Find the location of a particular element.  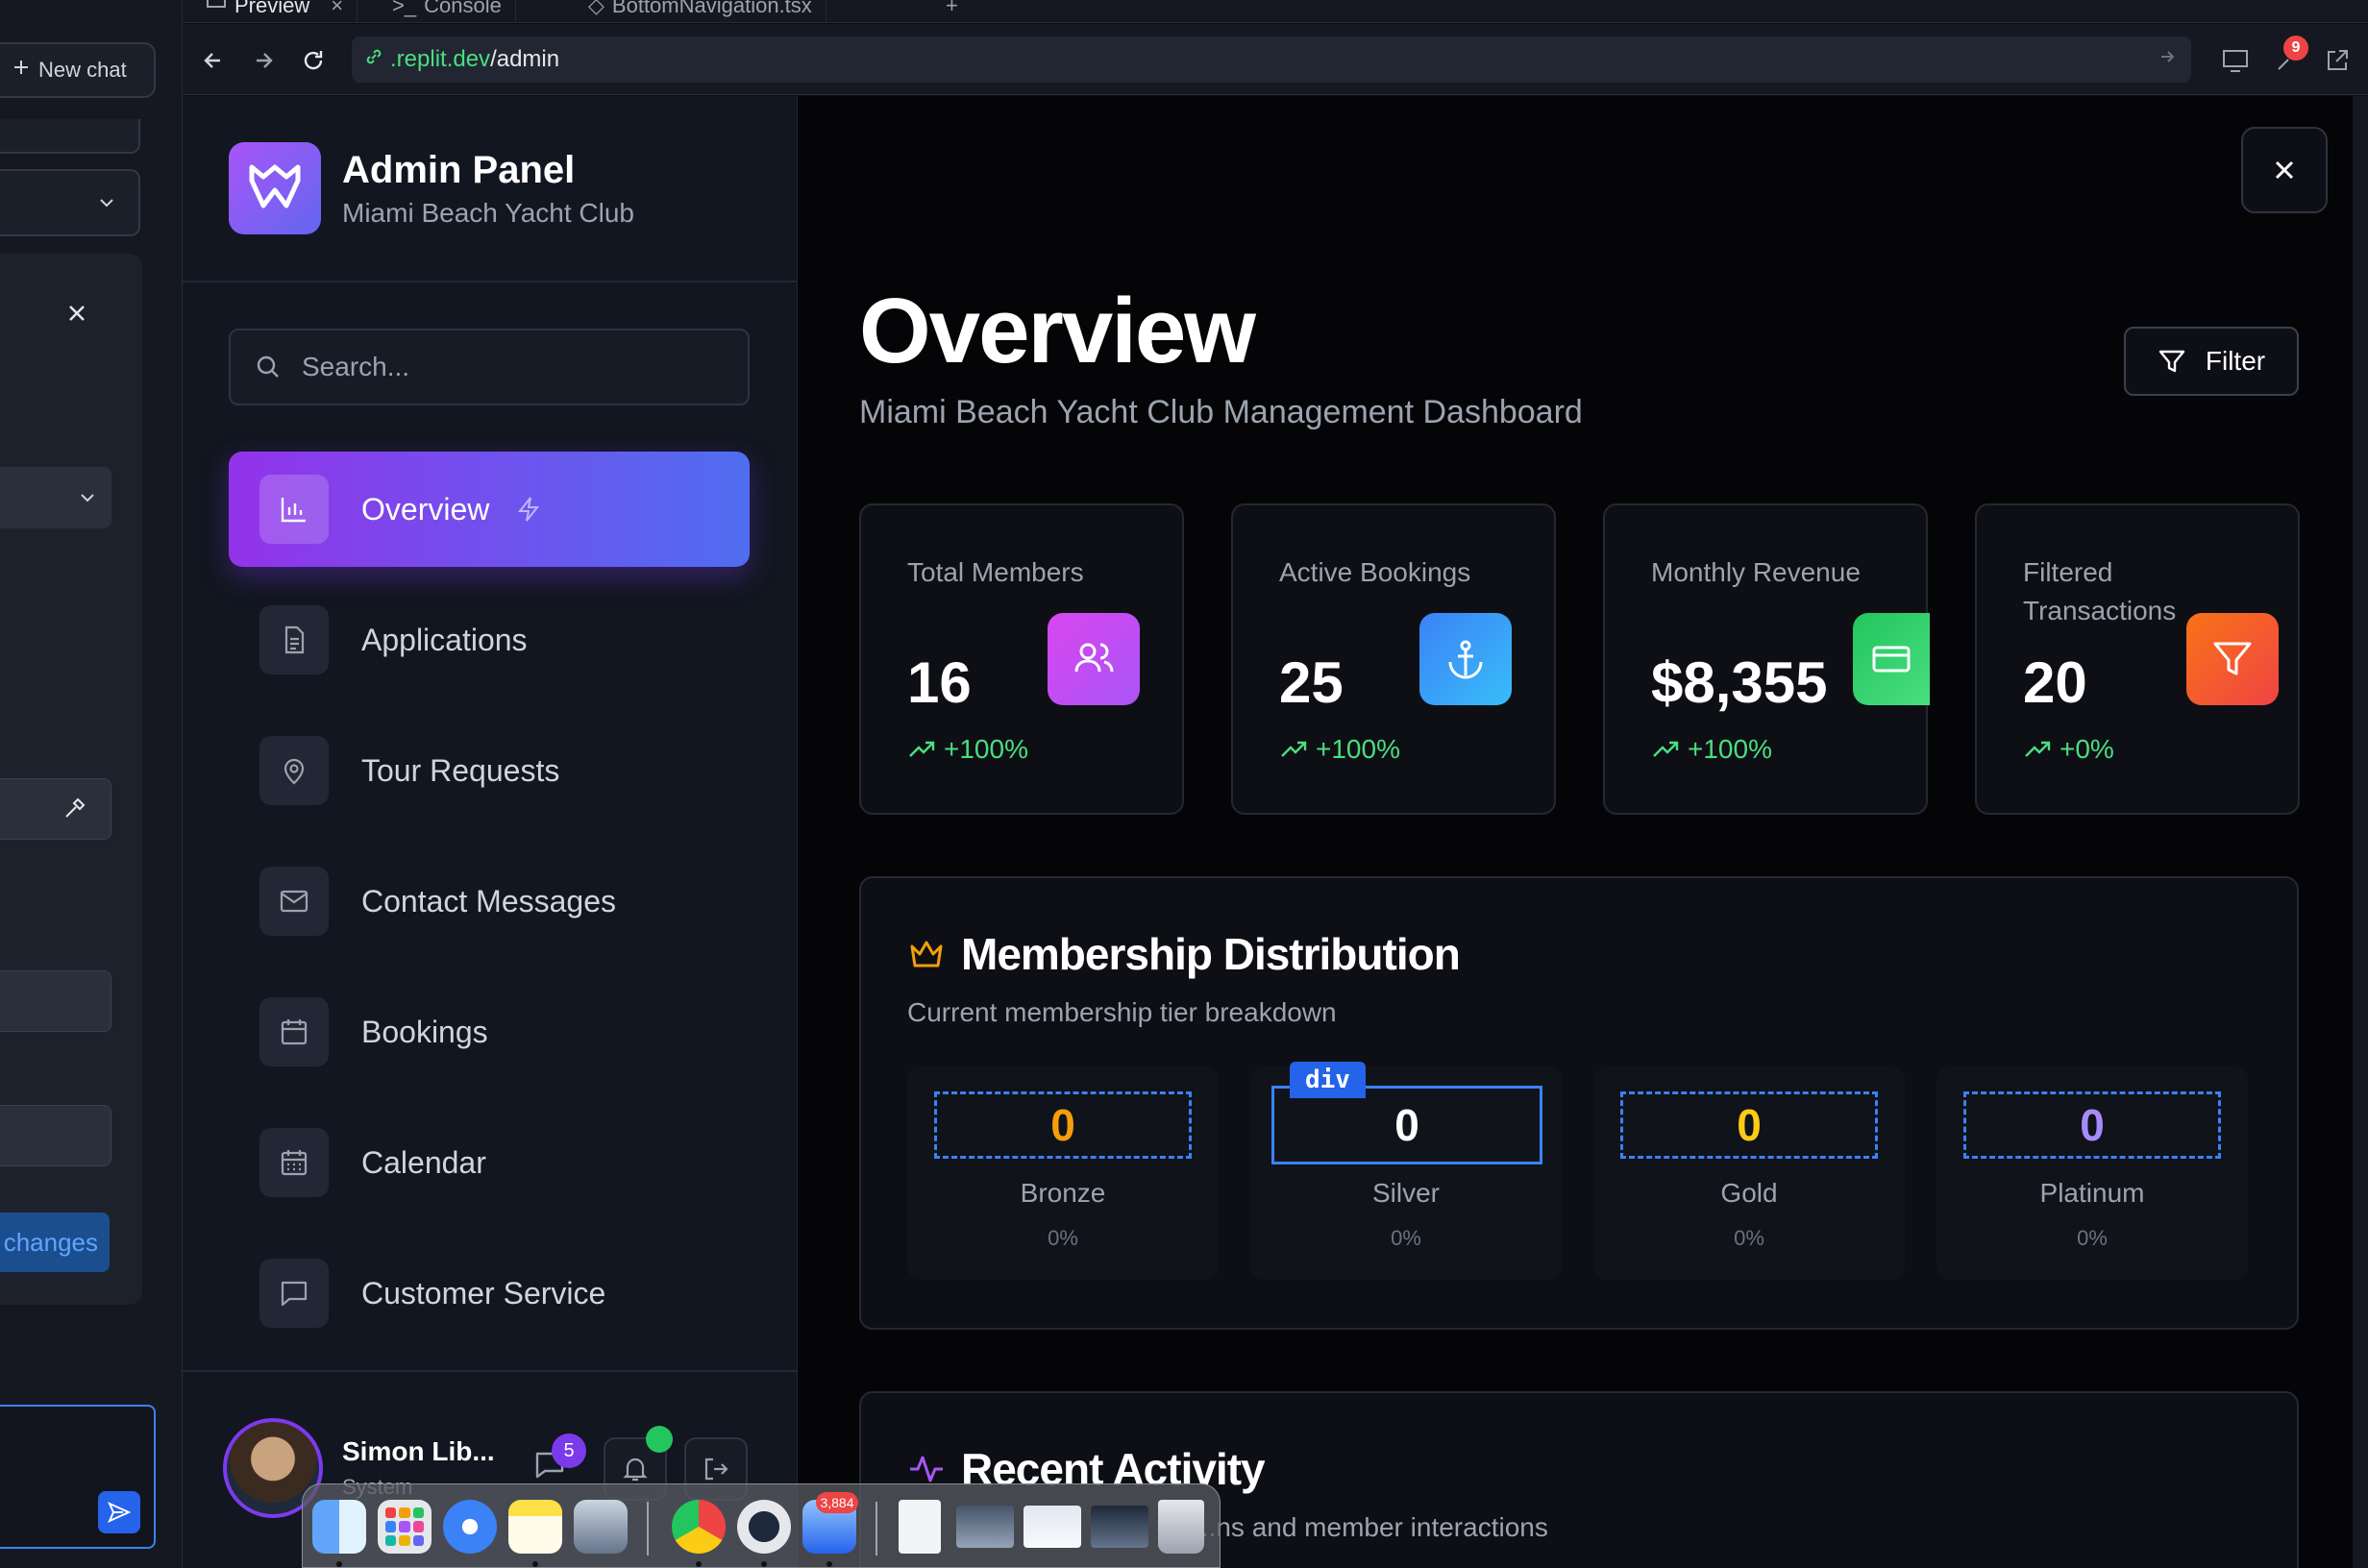

close-icon is located at coordinates (76, 316).